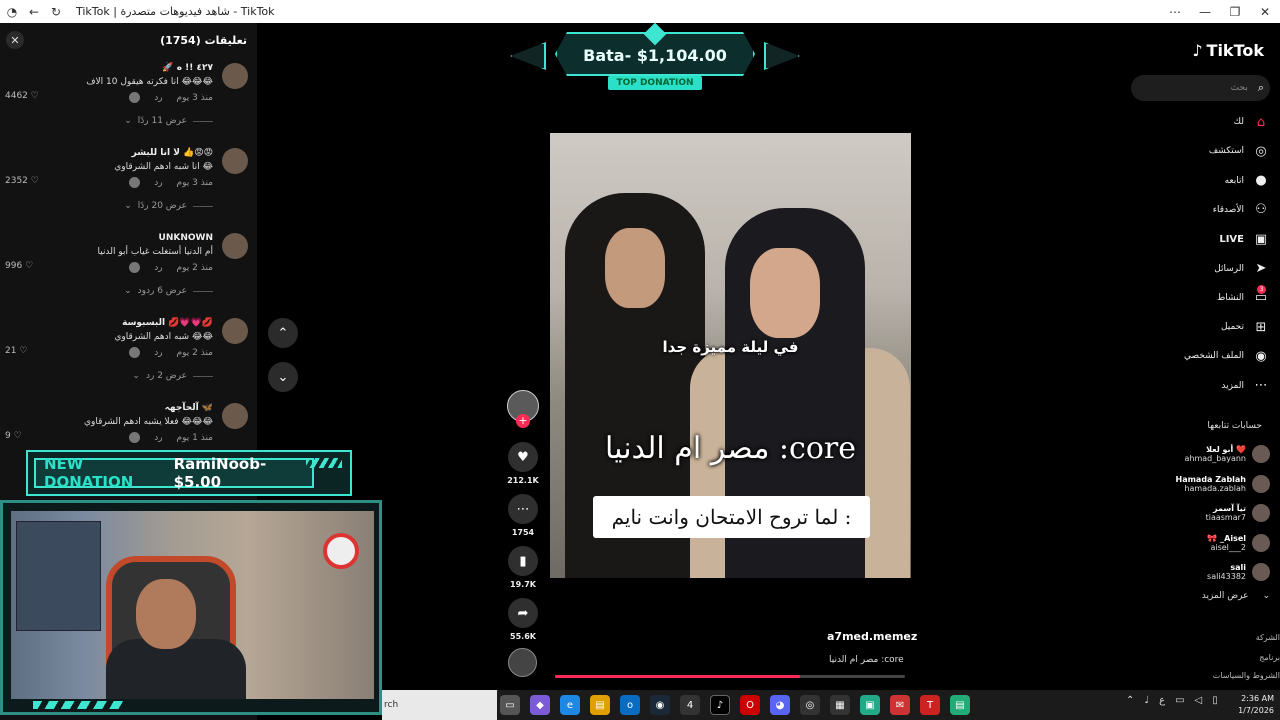 The height and width of the screenshot is (720, 1280). Describe the element at coordinates (78, 705) in the screenshot. I see `webcam-stripes` at that location.